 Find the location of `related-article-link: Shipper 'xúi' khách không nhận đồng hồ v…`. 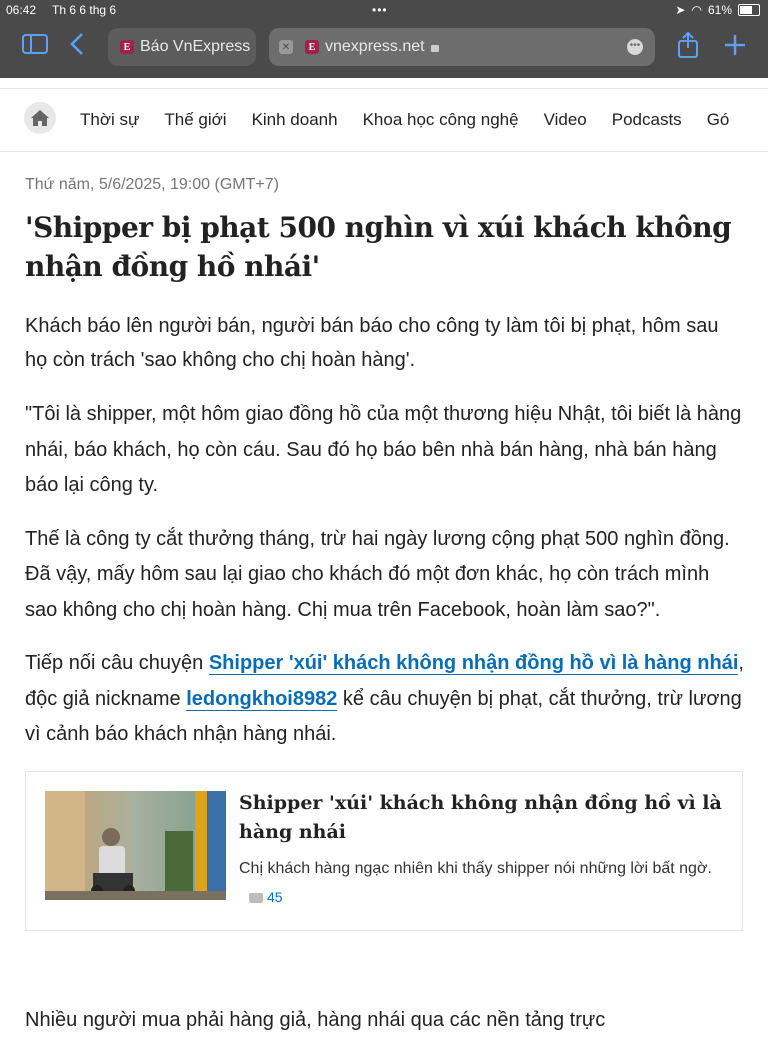

related-article-link: Shipper 'xúi' khách không nhận đồng hồ v… is located at coordinates (473, 663).